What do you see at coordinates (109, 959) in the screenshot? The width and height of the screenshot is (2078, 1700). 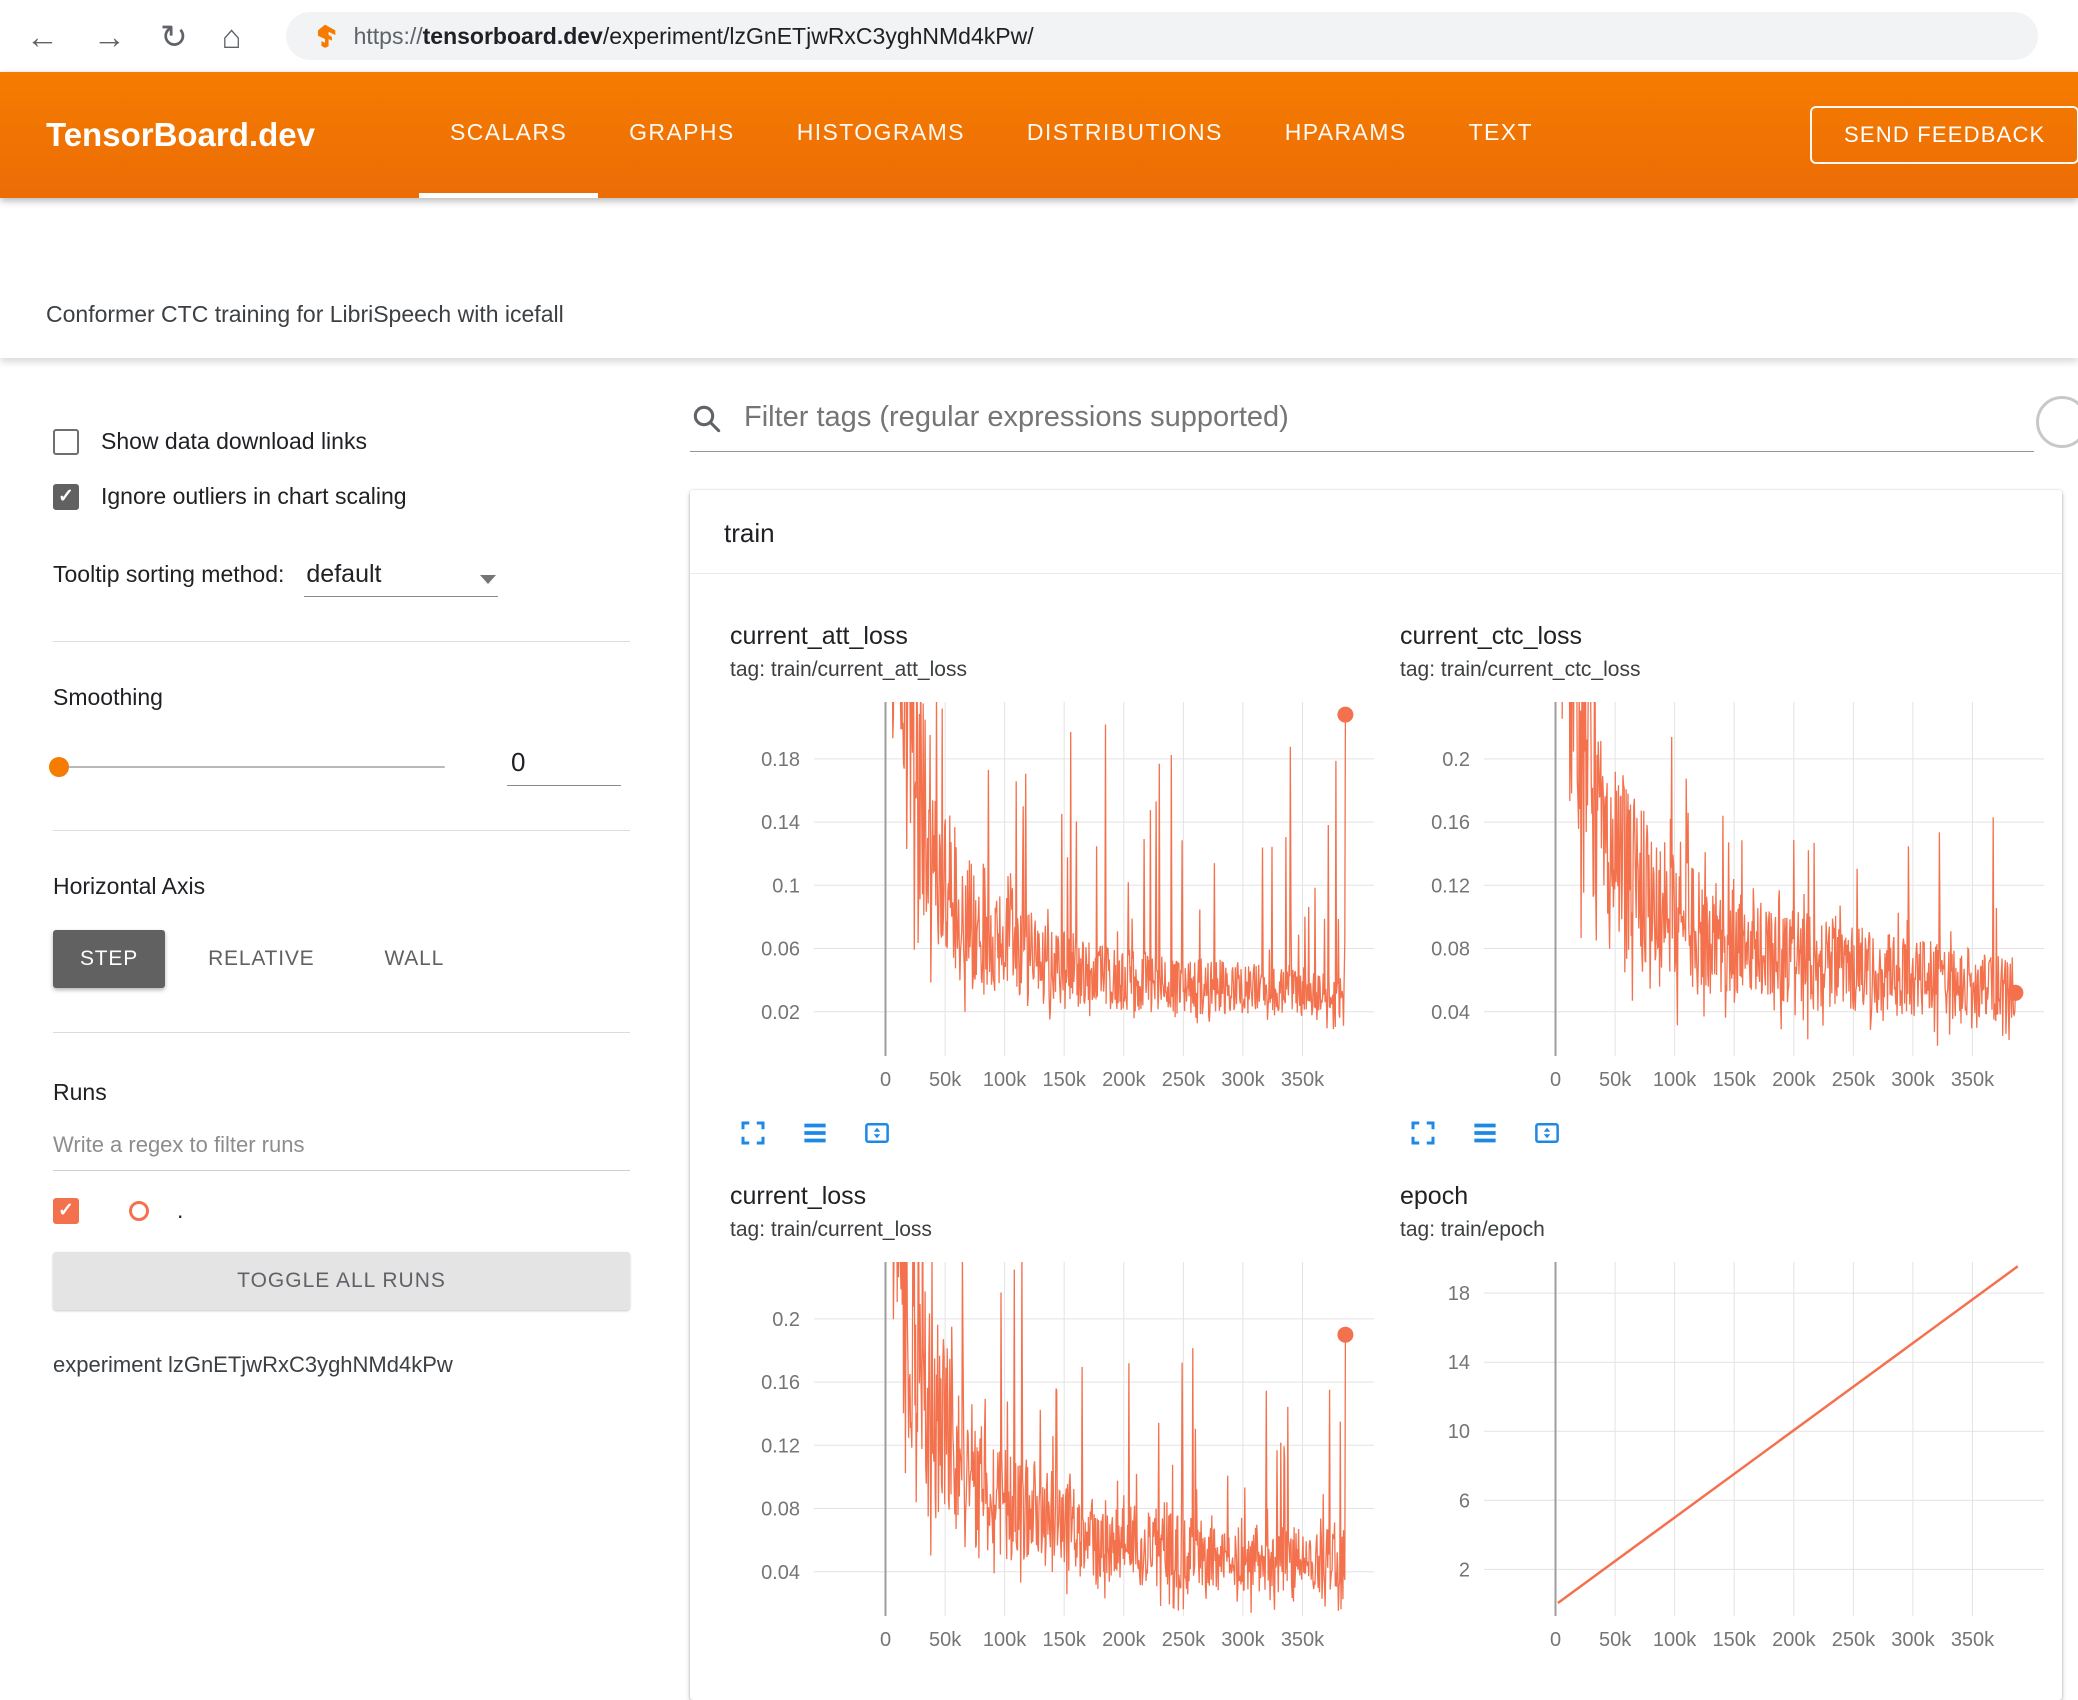 I see `axis-step-button: STEP` at bounding box center [109, 959].